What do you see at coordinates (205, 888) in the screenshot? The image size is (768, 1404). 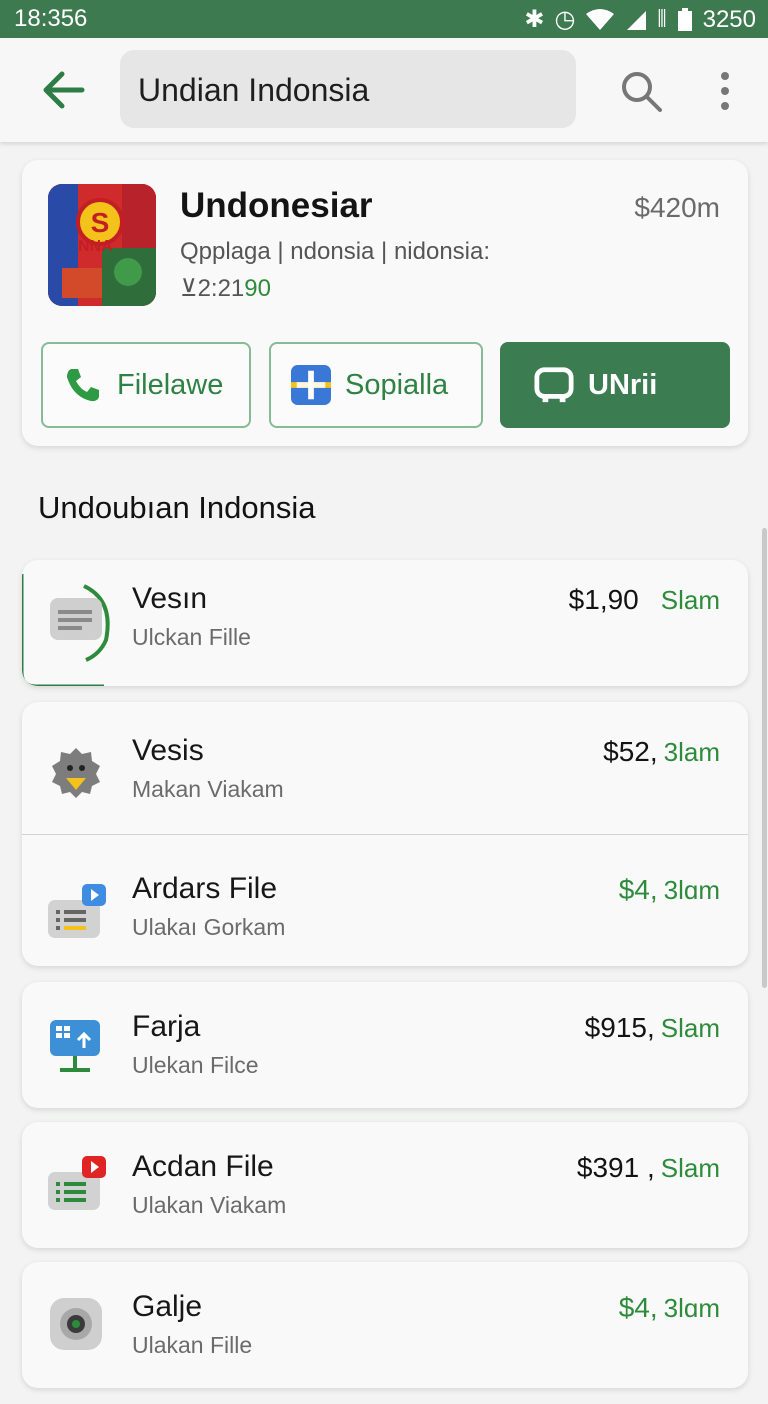 I see `item-title: Ardars File` at bounding box center [205, 888].